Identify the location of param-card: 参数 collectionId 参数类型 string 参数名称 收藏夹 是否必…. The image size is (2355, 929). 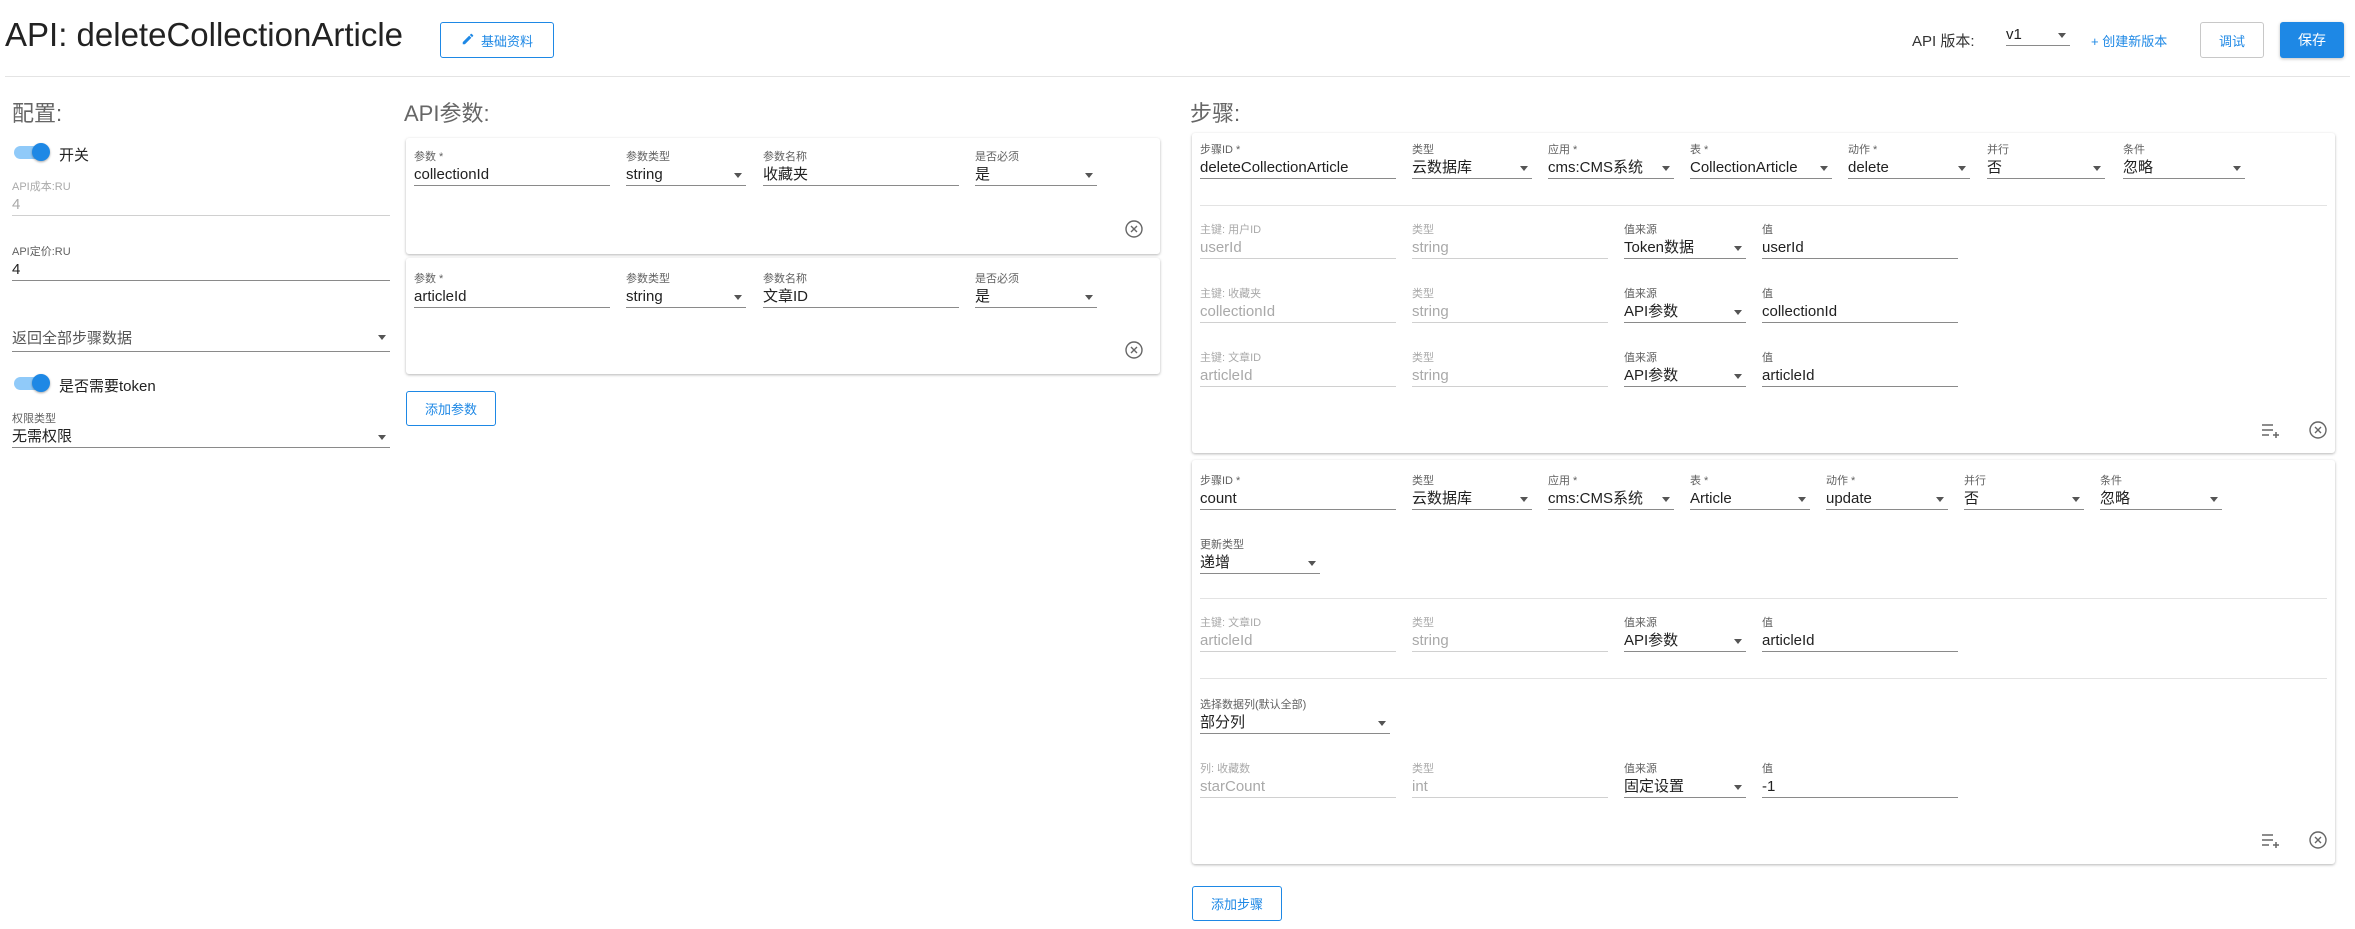
(783, 196).